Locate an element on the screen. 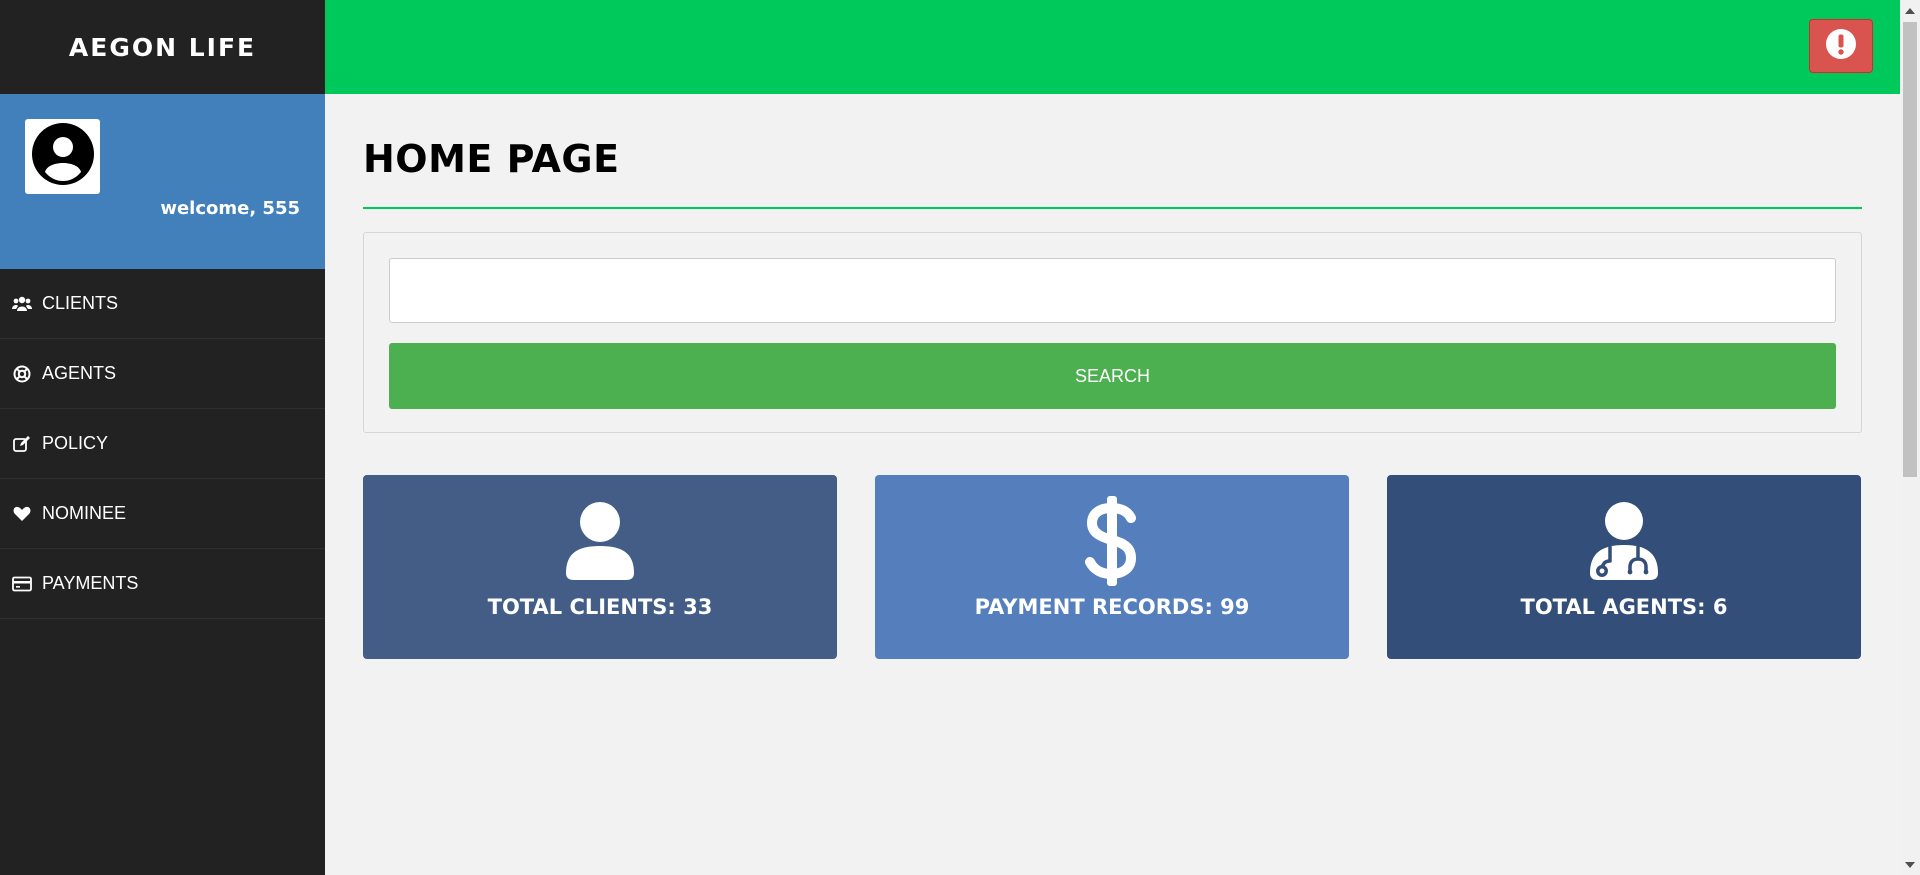 Image resolution: width=1920 pixels, height=875 pixels. alert-button is located at coordinates (1841, 46).